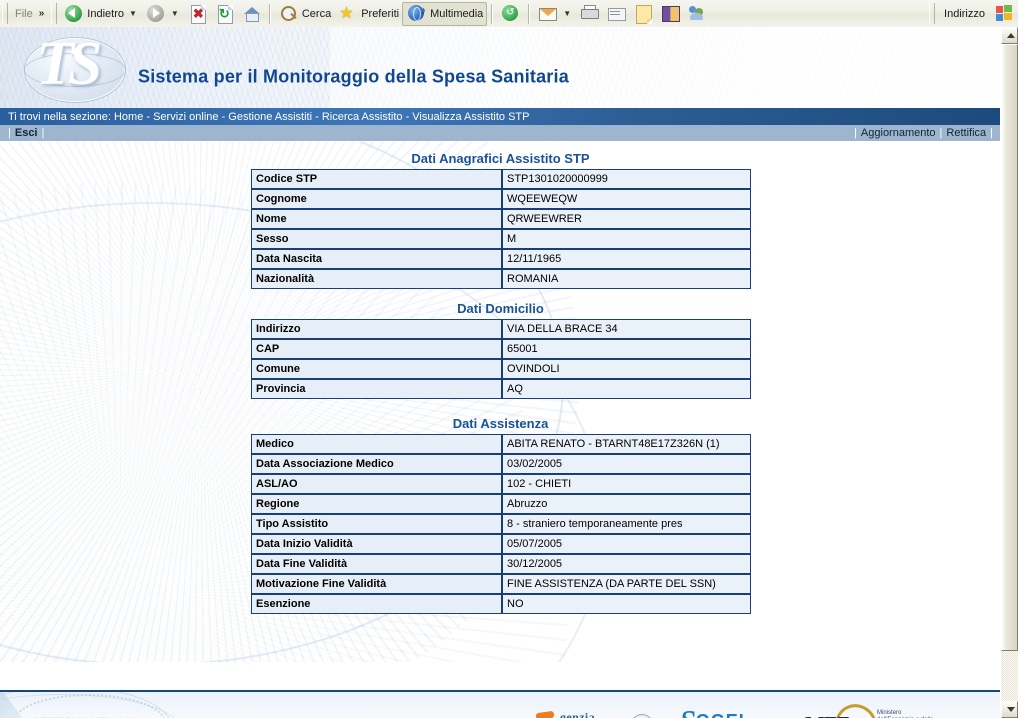 This screenshot has width=1018, height=718. What do you see at coordinates (500, 308) in the screenshot?
I see `section-title-domicilio: Dati Domicilio` at bounding box center [500, 308].